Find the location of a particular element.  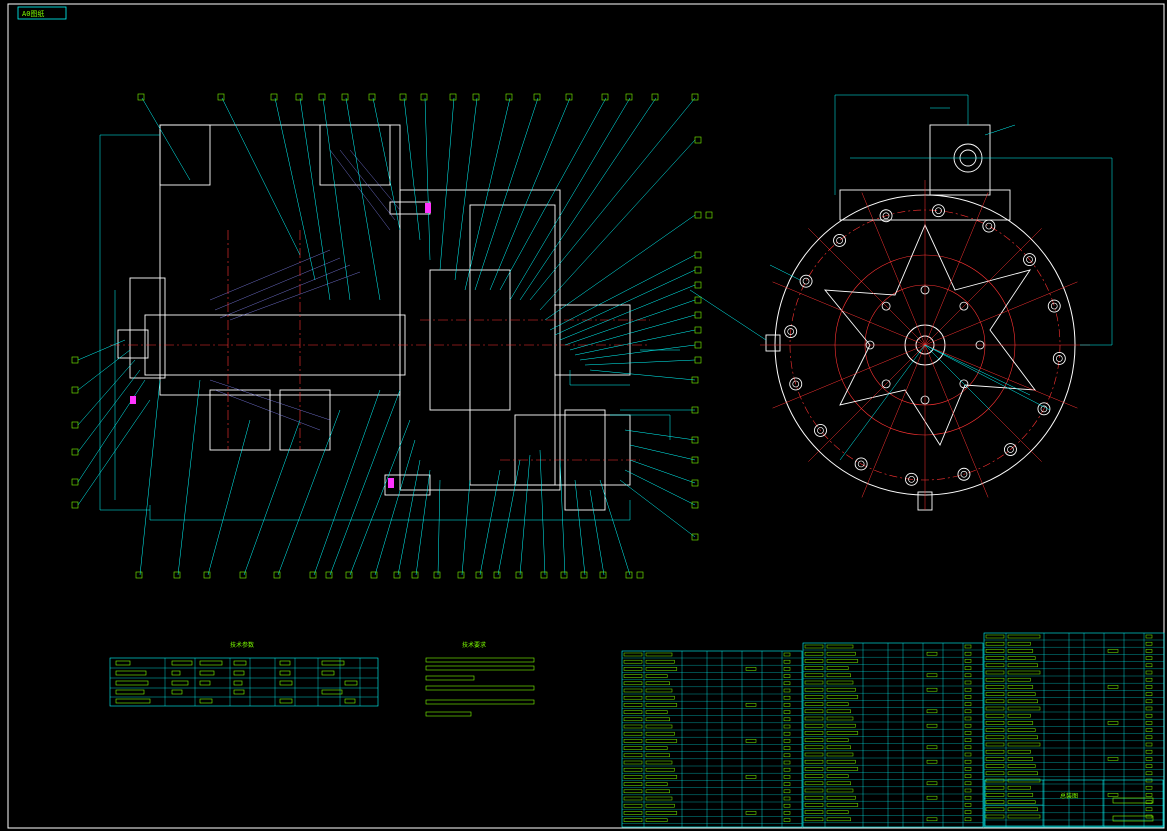

shaft-end-nut is located at coordinates (133, 344).